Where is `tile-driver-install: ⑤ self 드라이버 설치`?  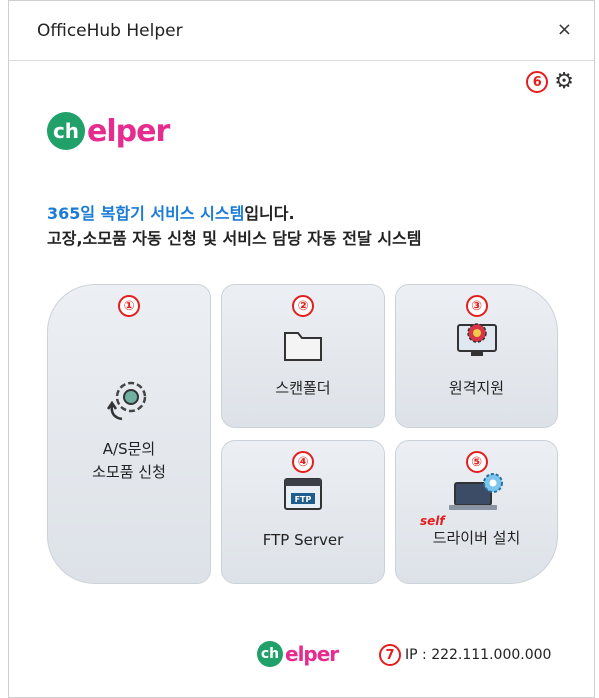
tile-driver-install: ⑤ self 드라이버 설치 is located at coordinates (476, 512).